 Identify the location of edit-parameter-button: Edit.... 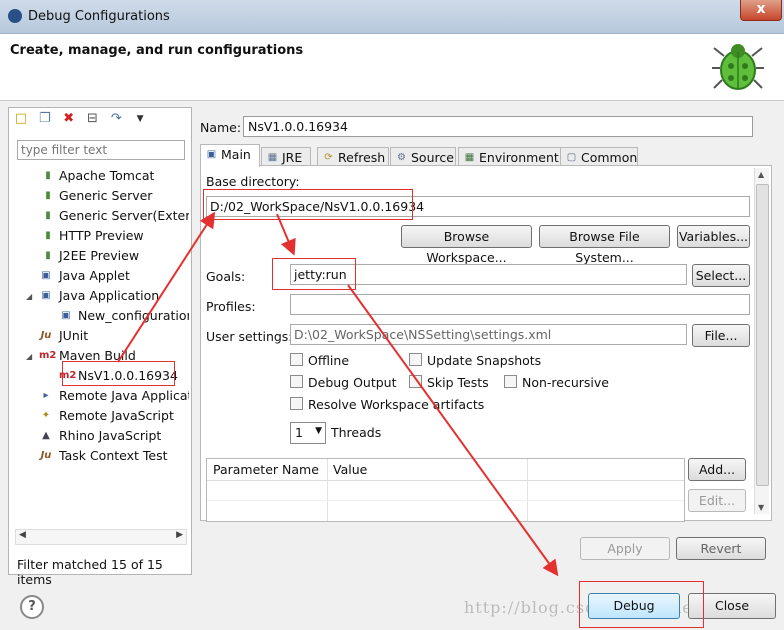
(717, 500).